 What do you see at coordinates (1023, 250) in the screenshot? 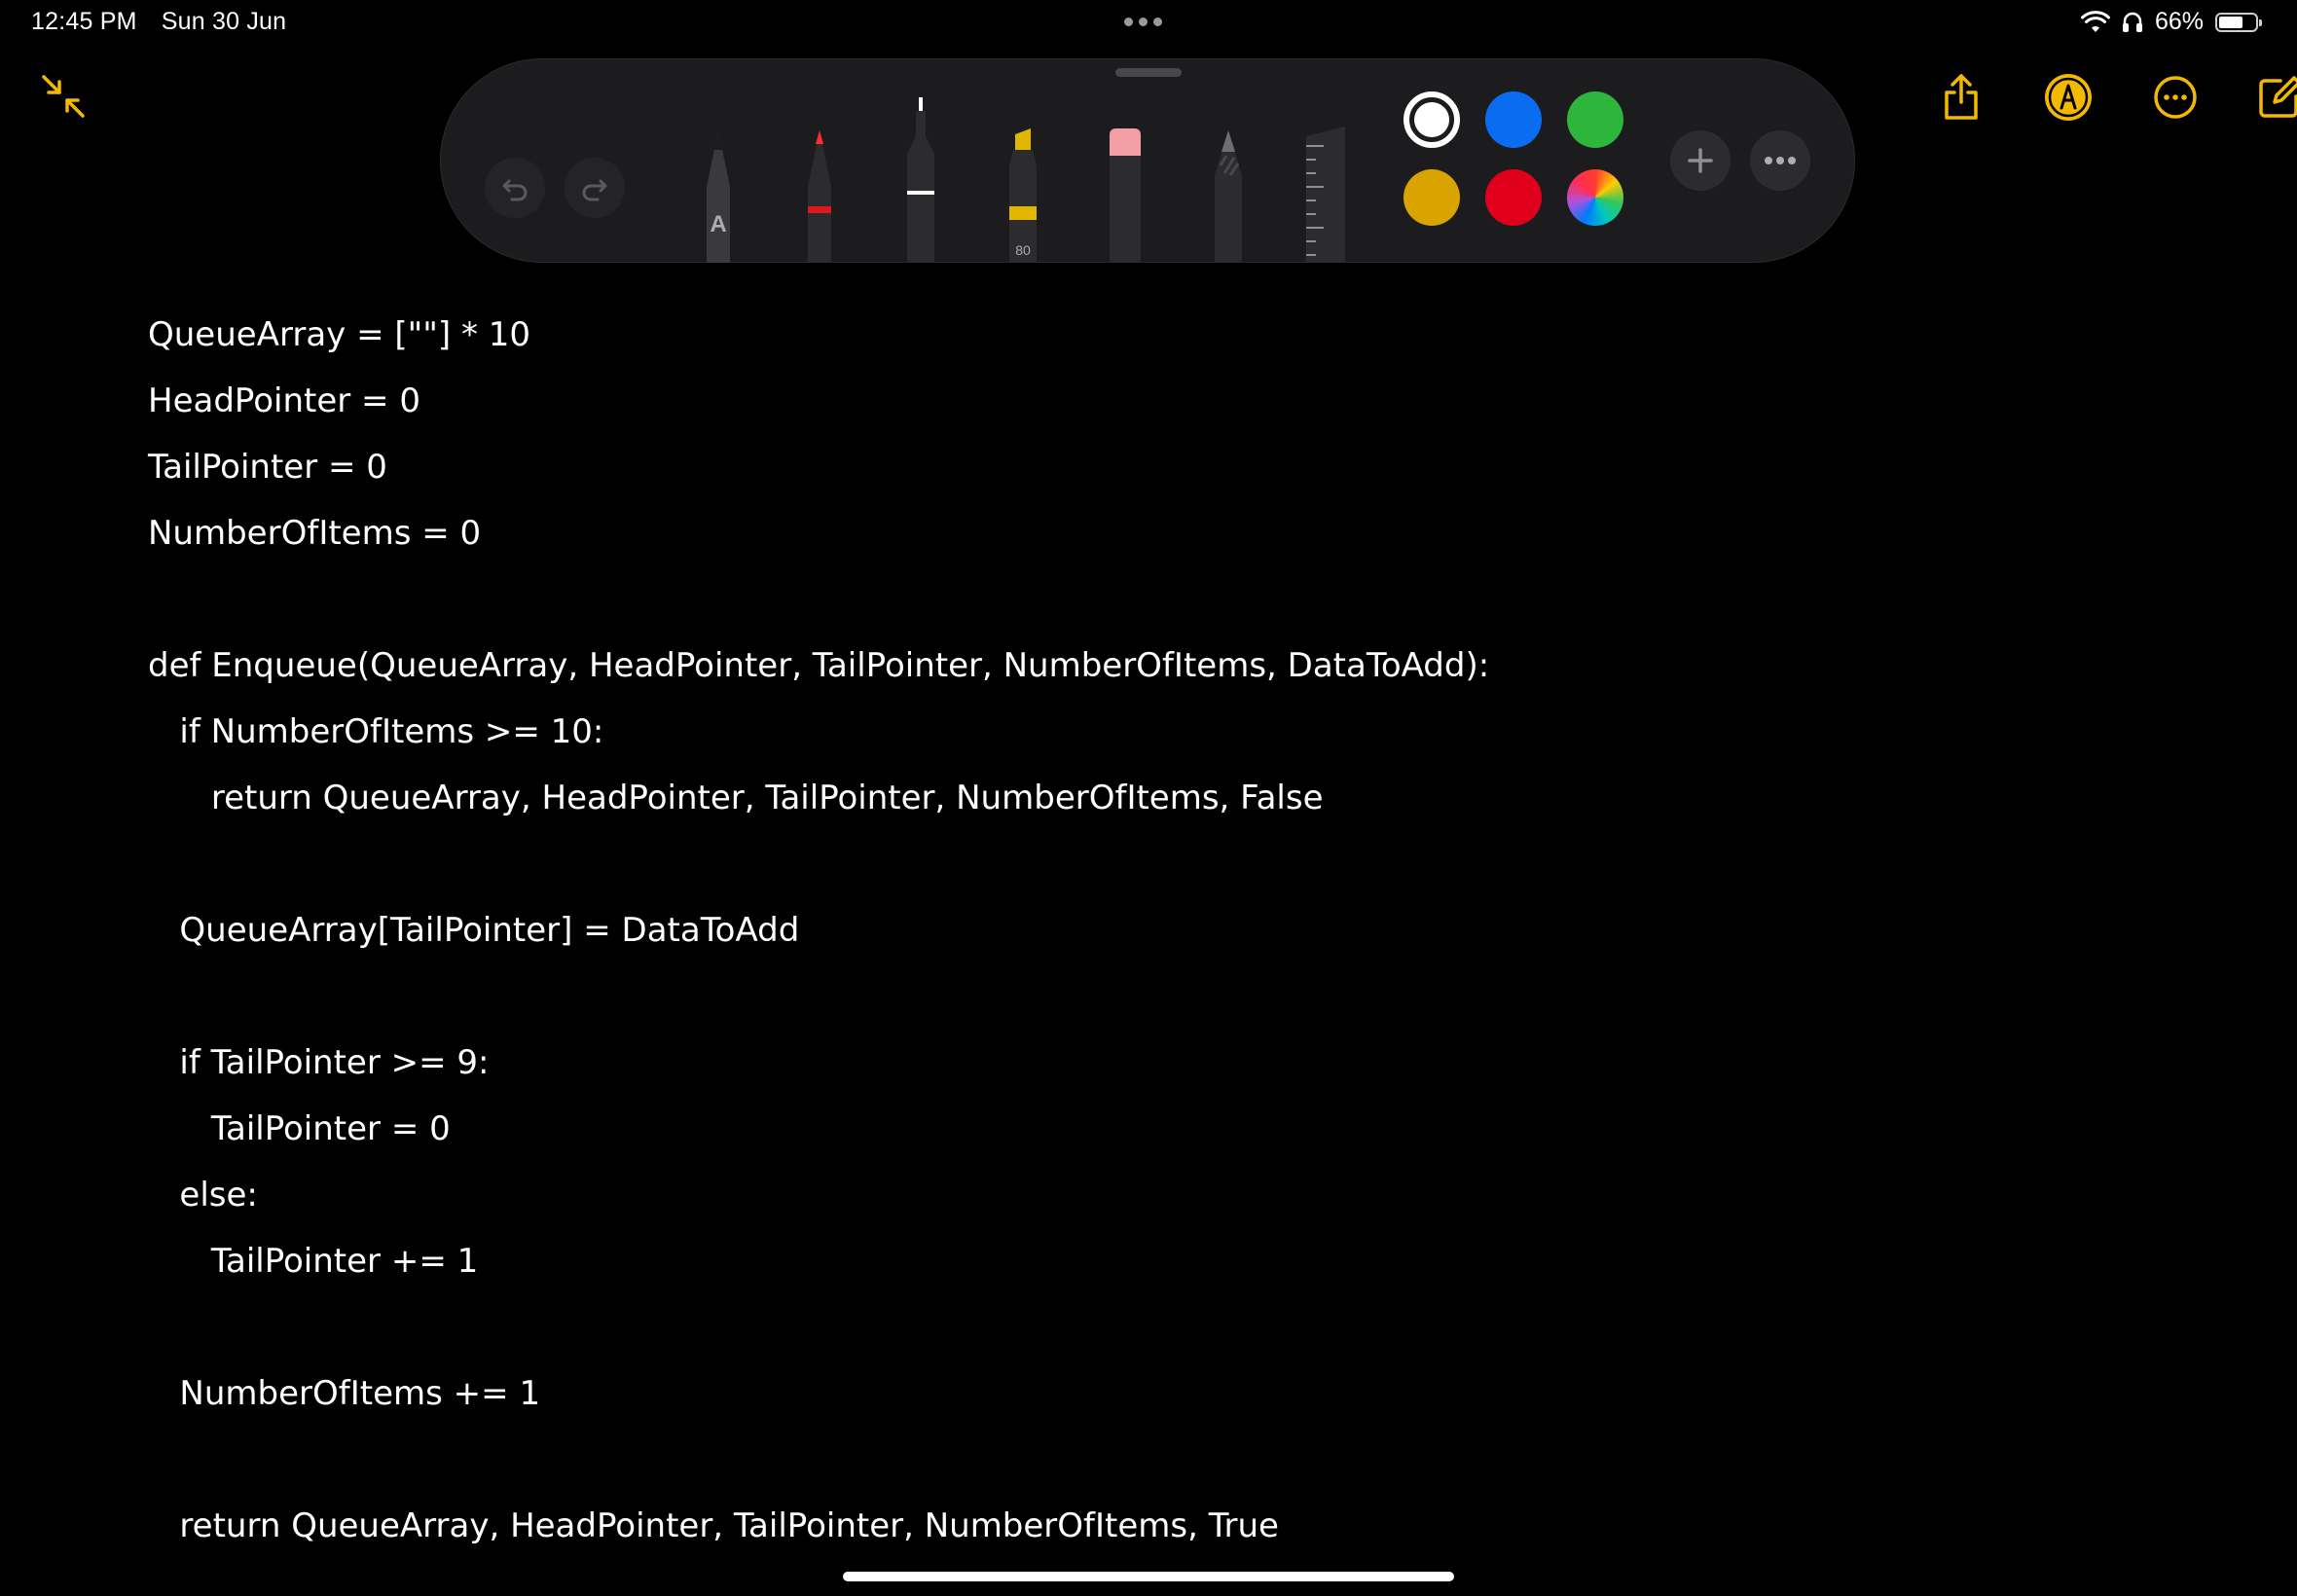
I see `highlighter-label: 80` at bounding box center [1023, 250].